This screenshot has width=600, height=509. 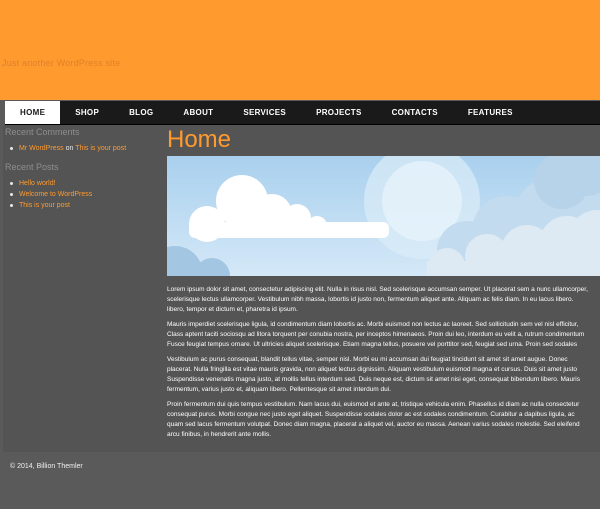 I want to click on comment-item: Mr WordPress on This is your post, so click(x=85, y=148).